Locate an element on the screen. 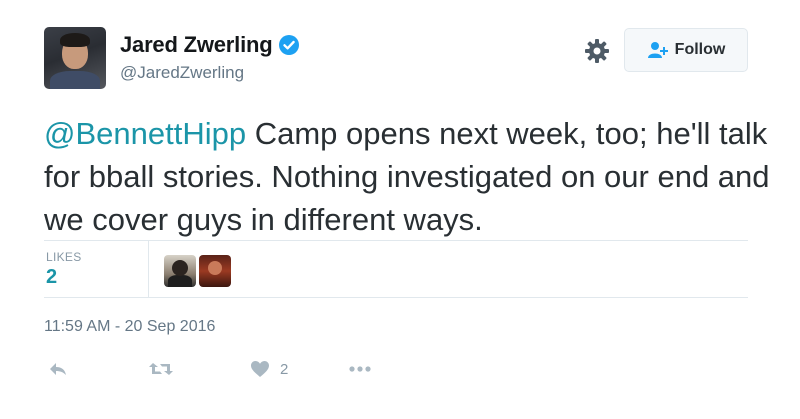 This screenshot has height=419, width=800. reply-button is located at coordinates (58, 369).